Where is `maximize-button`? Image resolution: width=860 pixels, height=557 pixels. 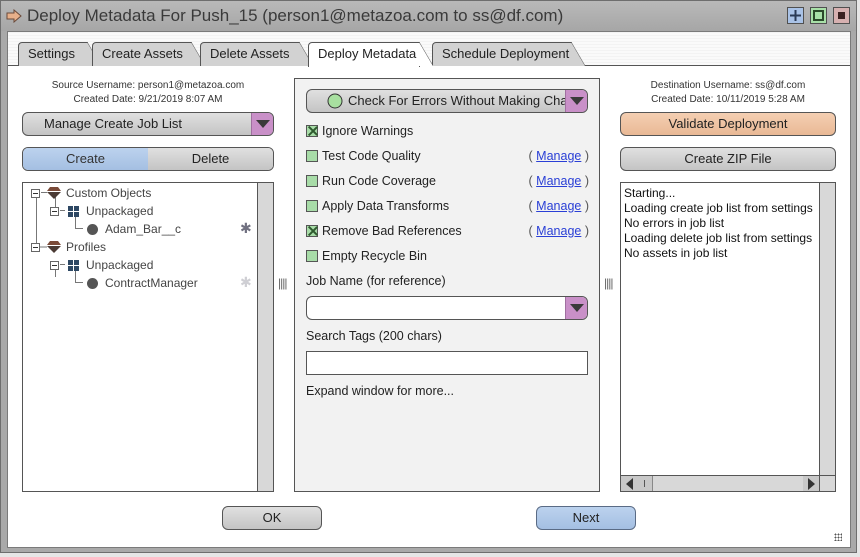
maximize-button is located at coordinates (795, 15).